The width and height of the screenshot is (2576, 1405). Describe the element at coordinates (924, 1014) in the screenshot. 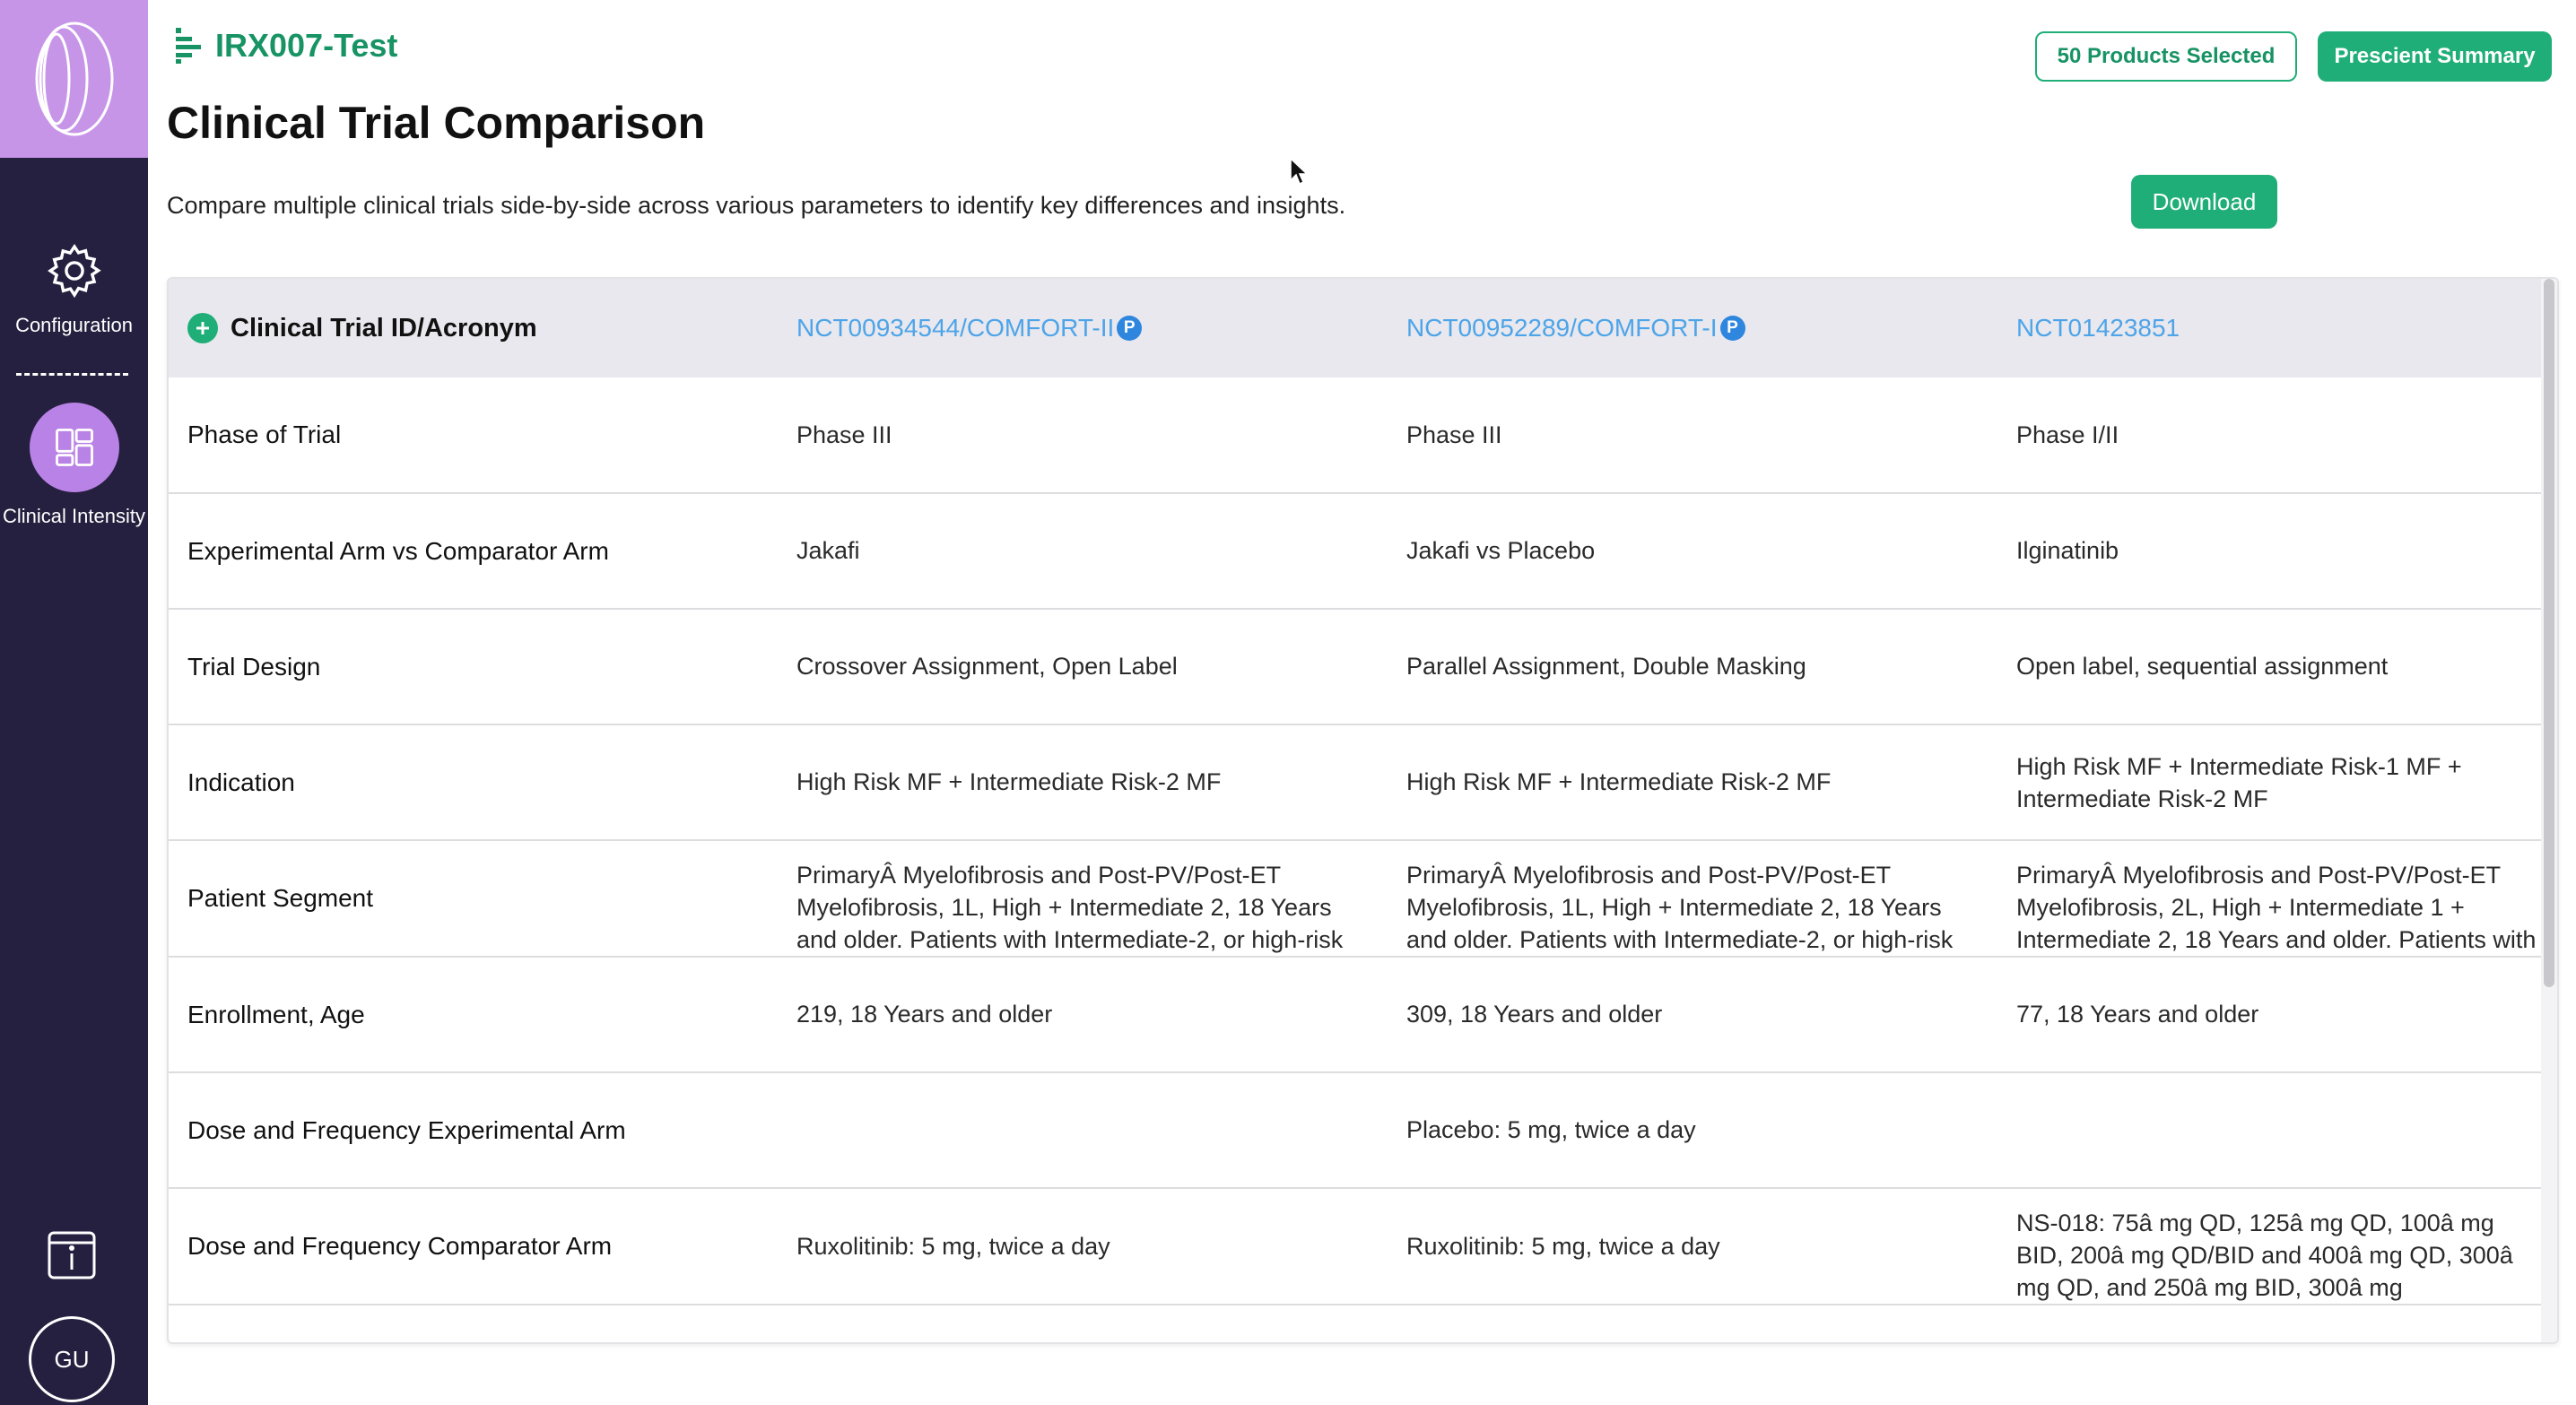

I see `row-value: 219, 18 Years and older` at that location.